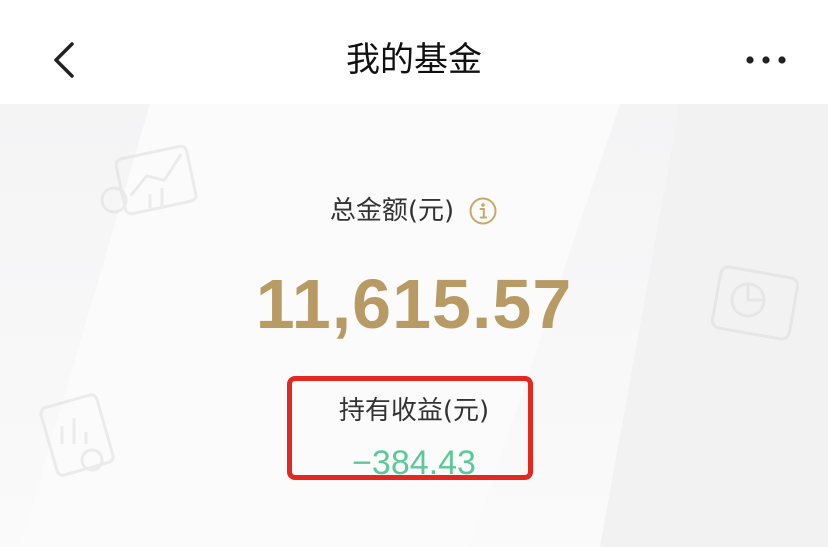 The image size is (828, 547). I want to click on page-title: 我的基金, so click(414, 60).